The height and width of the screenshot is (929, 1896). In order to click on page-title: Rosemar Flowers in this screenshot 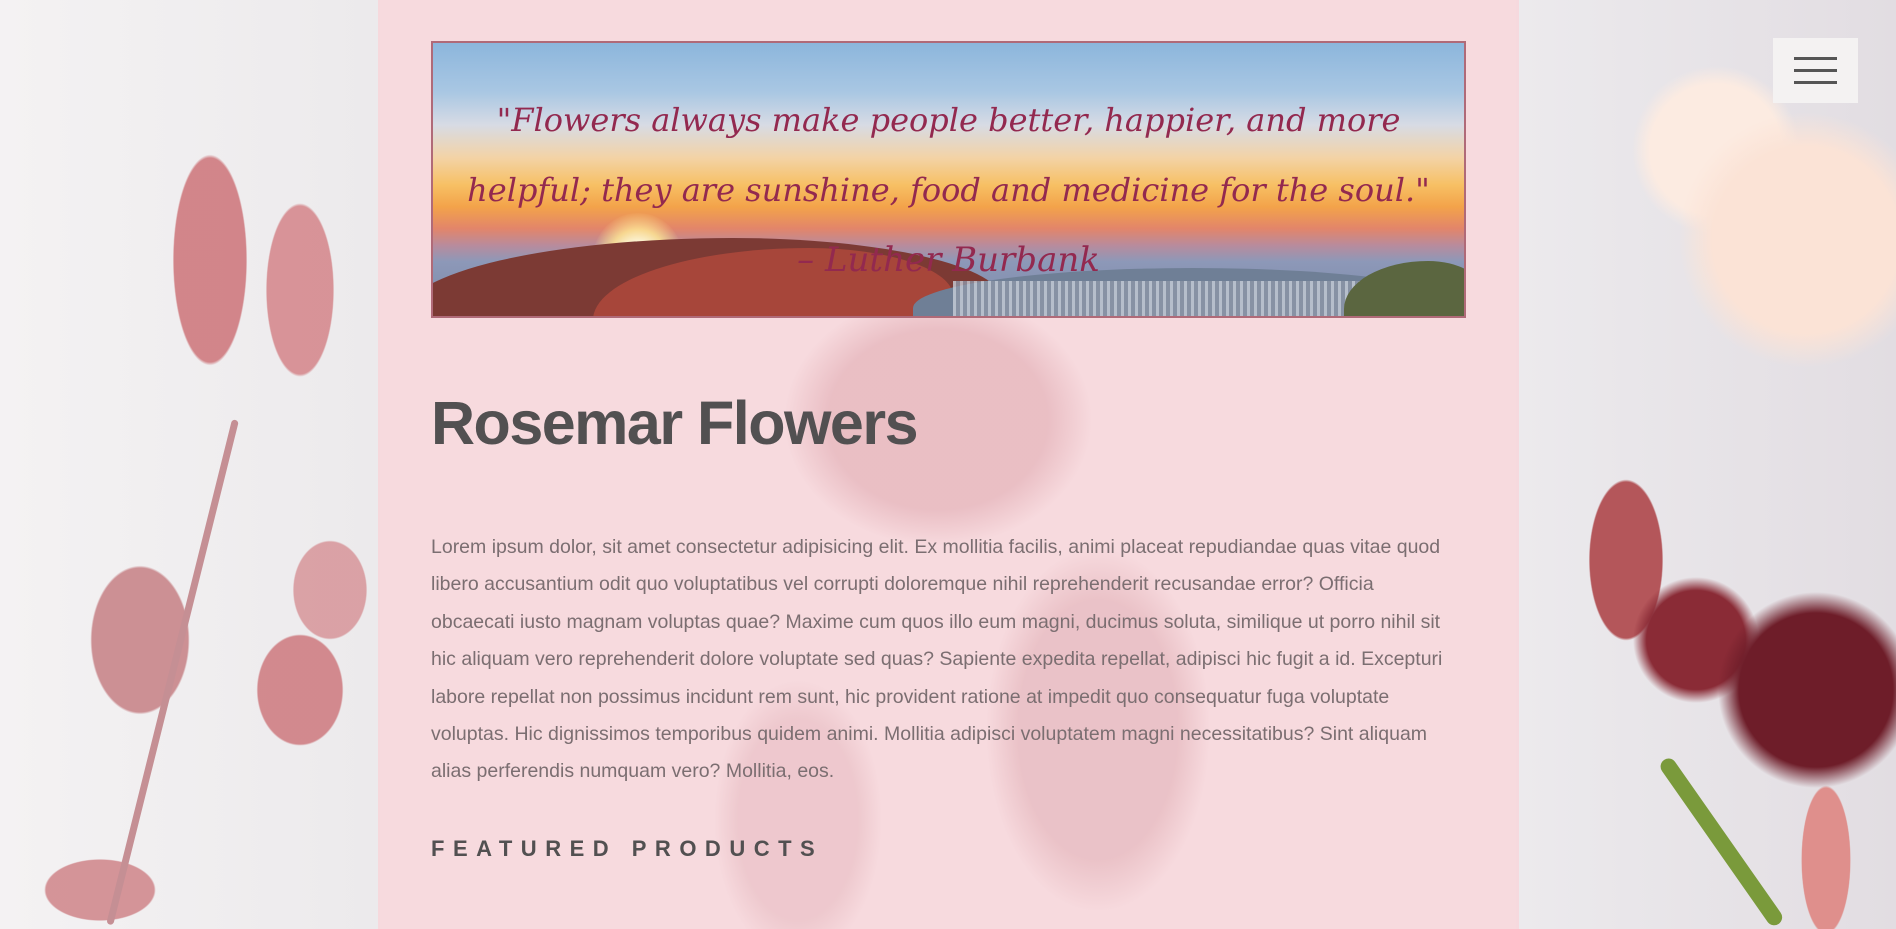, I will do `click(675, 423)`.